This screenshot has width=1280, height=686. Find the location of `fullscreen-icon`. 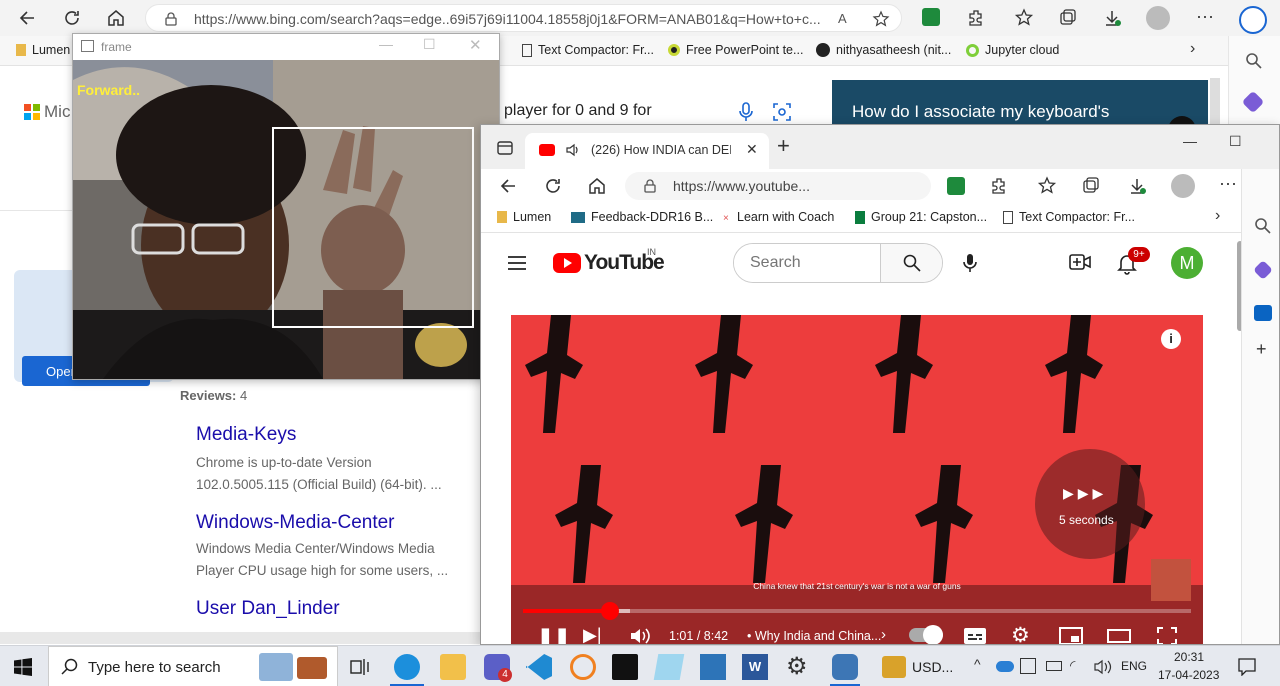

fullscreen-icon is located at coordinates (1167, 636).